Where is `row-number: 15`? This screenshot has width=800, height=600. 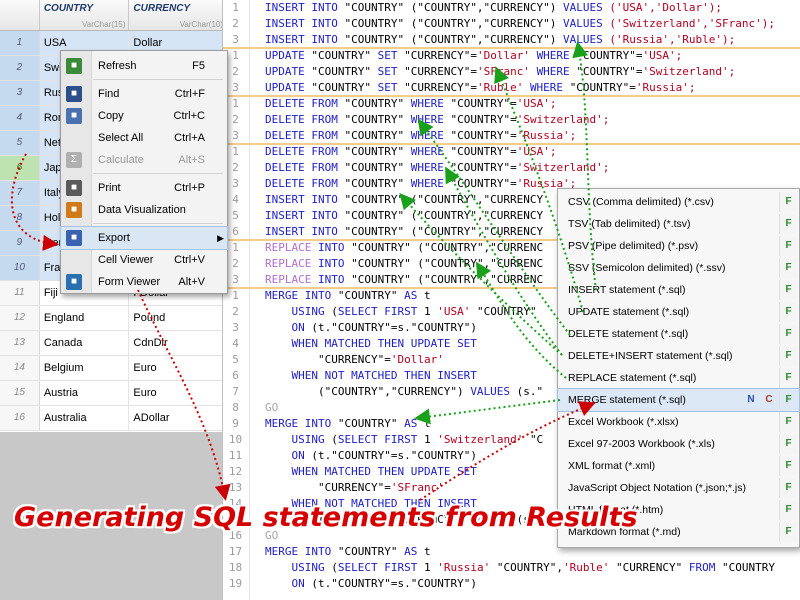
row-number: 15 is located at coordinates (20, 393).